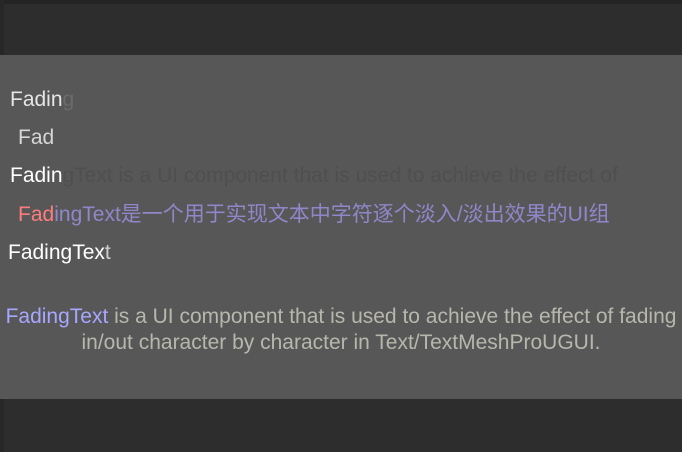 This screenshot has height=452, width=682. Describe the element at coordinates (215, 214) in the screenshot. I see `fading-char: 于` at that location.